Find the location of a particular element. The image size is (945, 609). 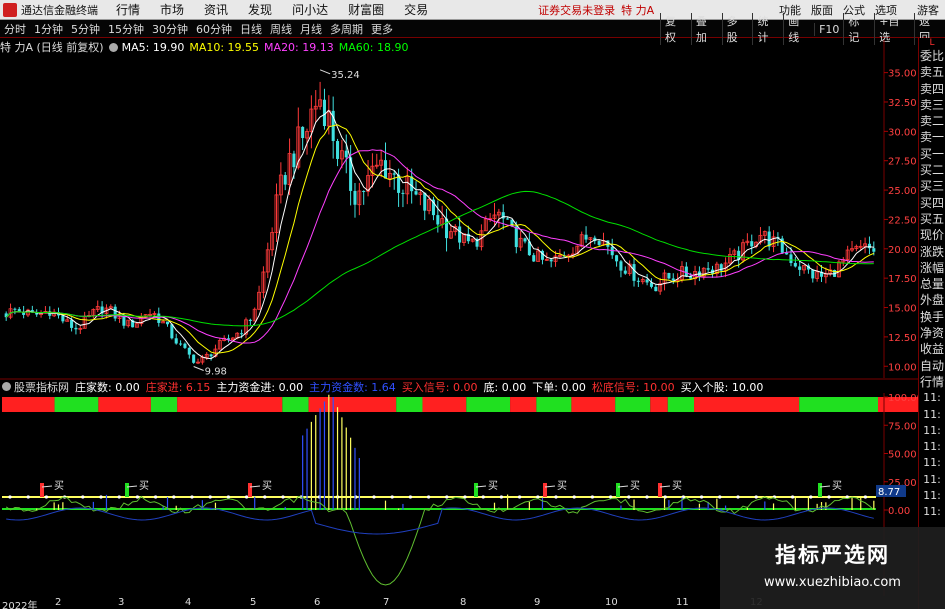

side-label-4: 卖二 is located at coordinates (932, 121).